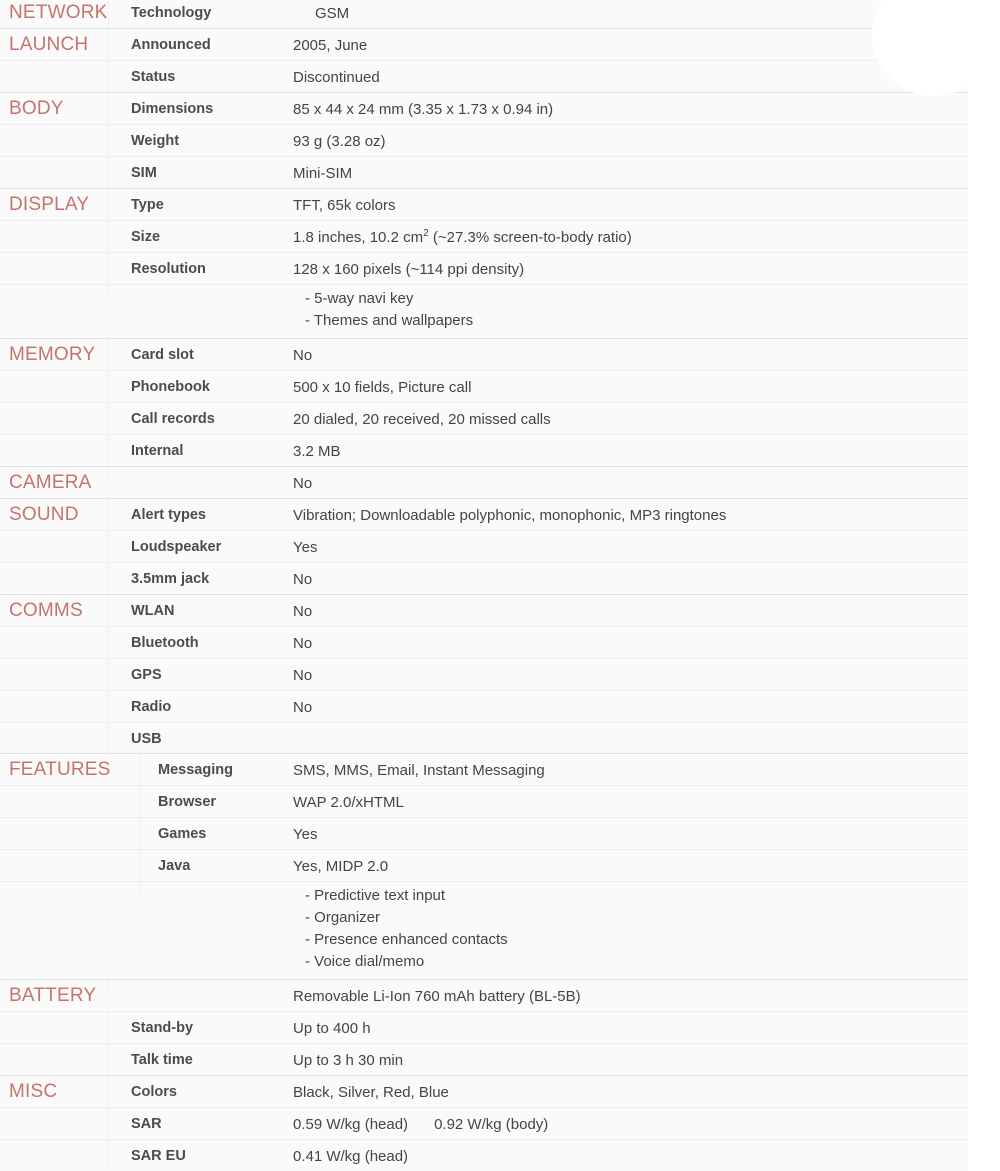 The height and width of the screenshot is (1171, 1000). Describe the element at coordinates (484, 1155) in the screenshot. I see `spec-row: SAR EU 0.41 W/kg (head)` at that location.